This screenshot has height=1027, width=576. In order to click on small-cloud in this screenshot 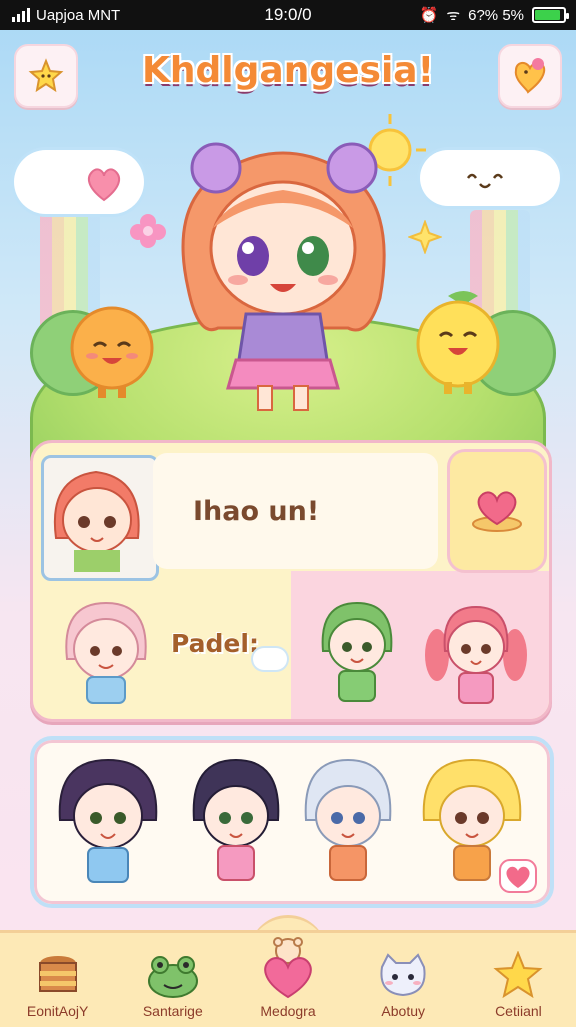, I will do `click(270, 659)`.